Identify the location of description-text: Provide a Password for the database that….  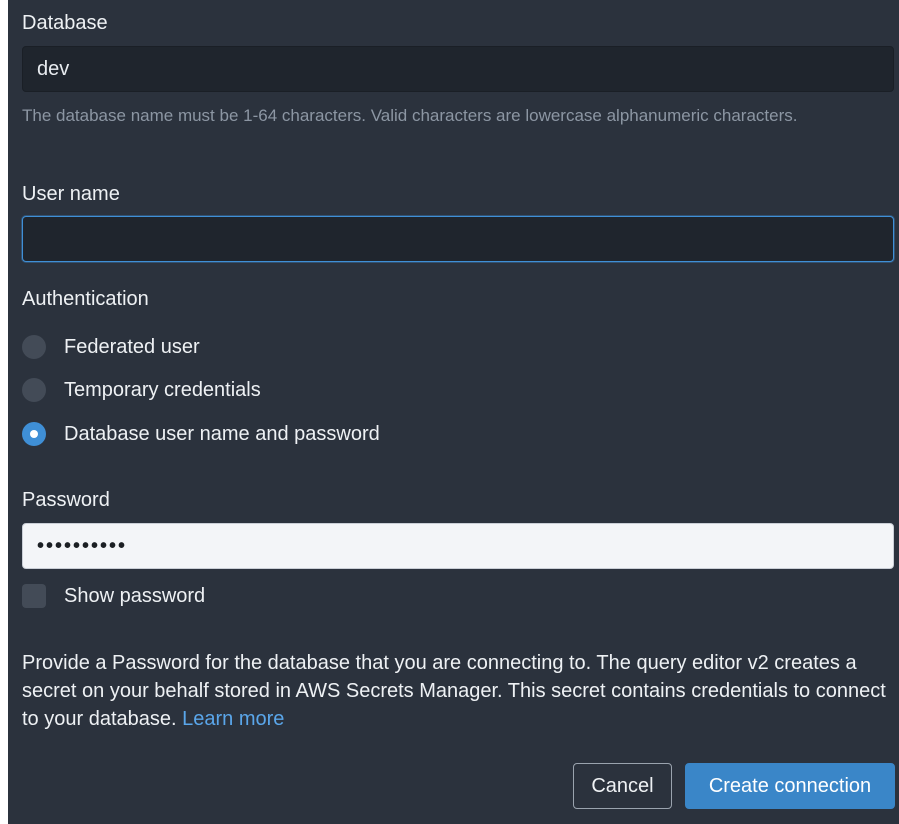
(454, 691).